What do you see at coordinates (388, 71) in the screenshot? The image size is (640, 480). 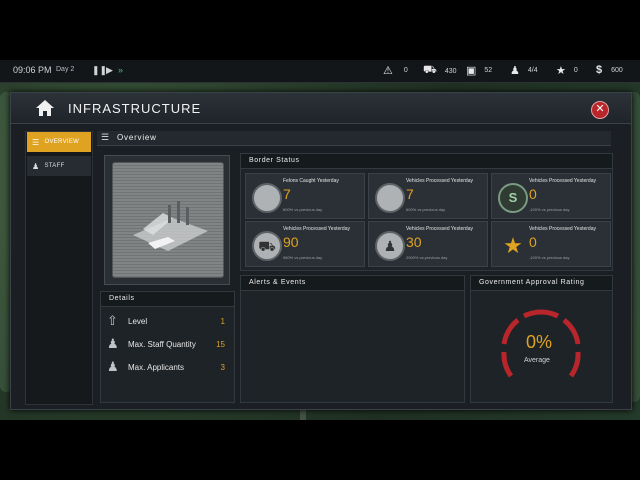 I see `warning-icon: ⚠` at bounding box center [388, 71].